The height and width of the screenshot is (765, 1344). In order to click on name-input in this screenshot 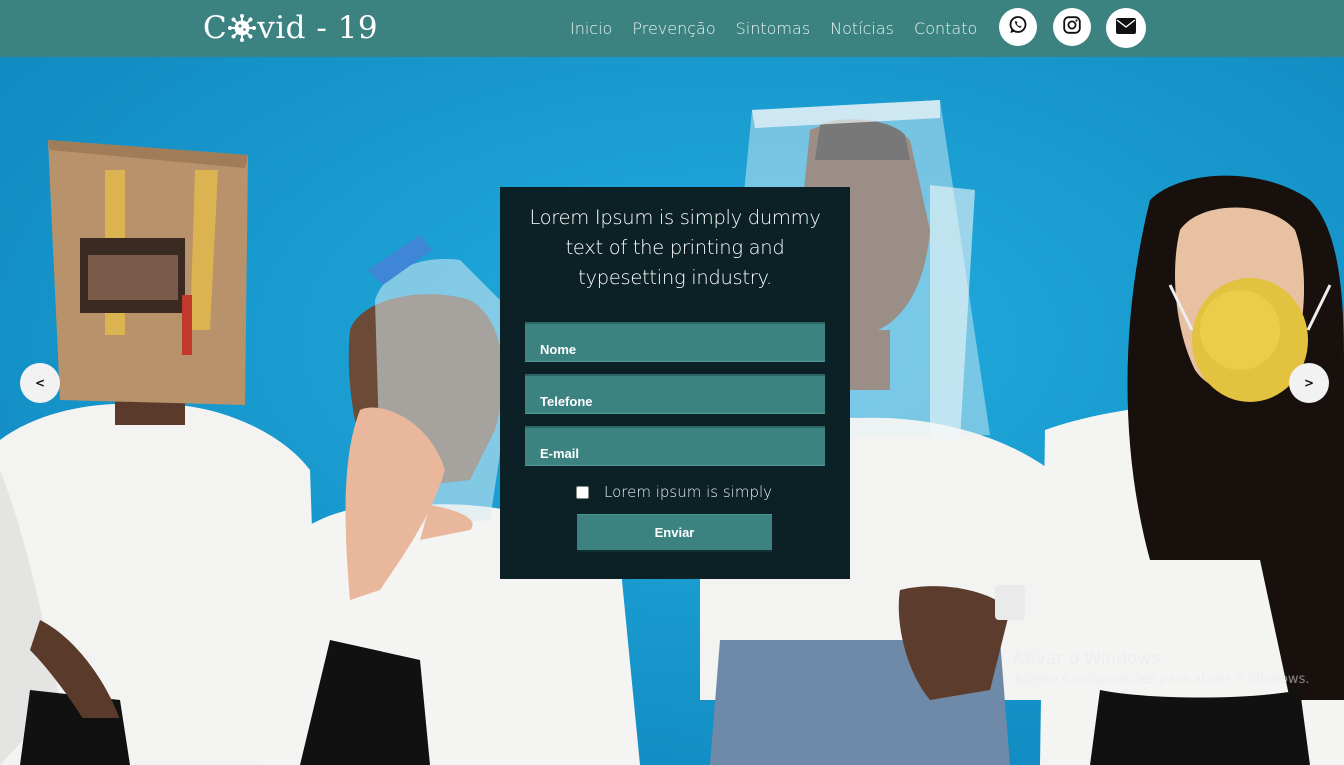, I will do `click(675, 342)`.